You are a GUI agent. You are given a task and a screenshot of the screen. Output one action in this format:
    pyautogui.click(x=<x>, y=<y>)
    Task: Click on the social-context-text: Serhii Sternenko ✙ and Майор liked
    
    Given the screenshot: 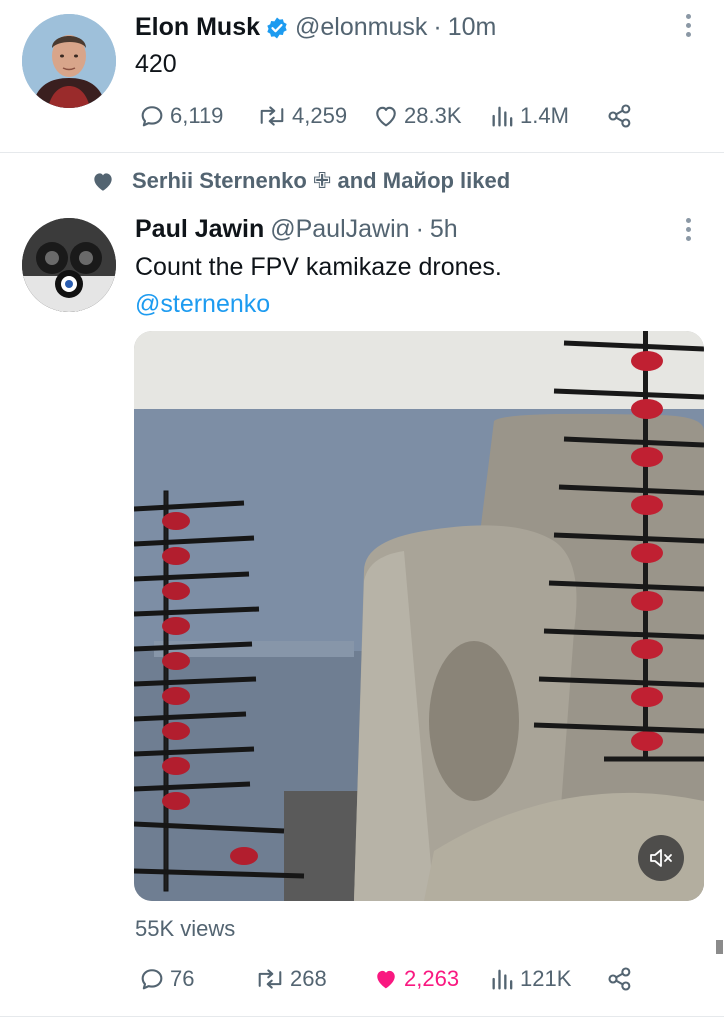 What is the action you would take?
    pyautogui.click(x=321, y=180)
    